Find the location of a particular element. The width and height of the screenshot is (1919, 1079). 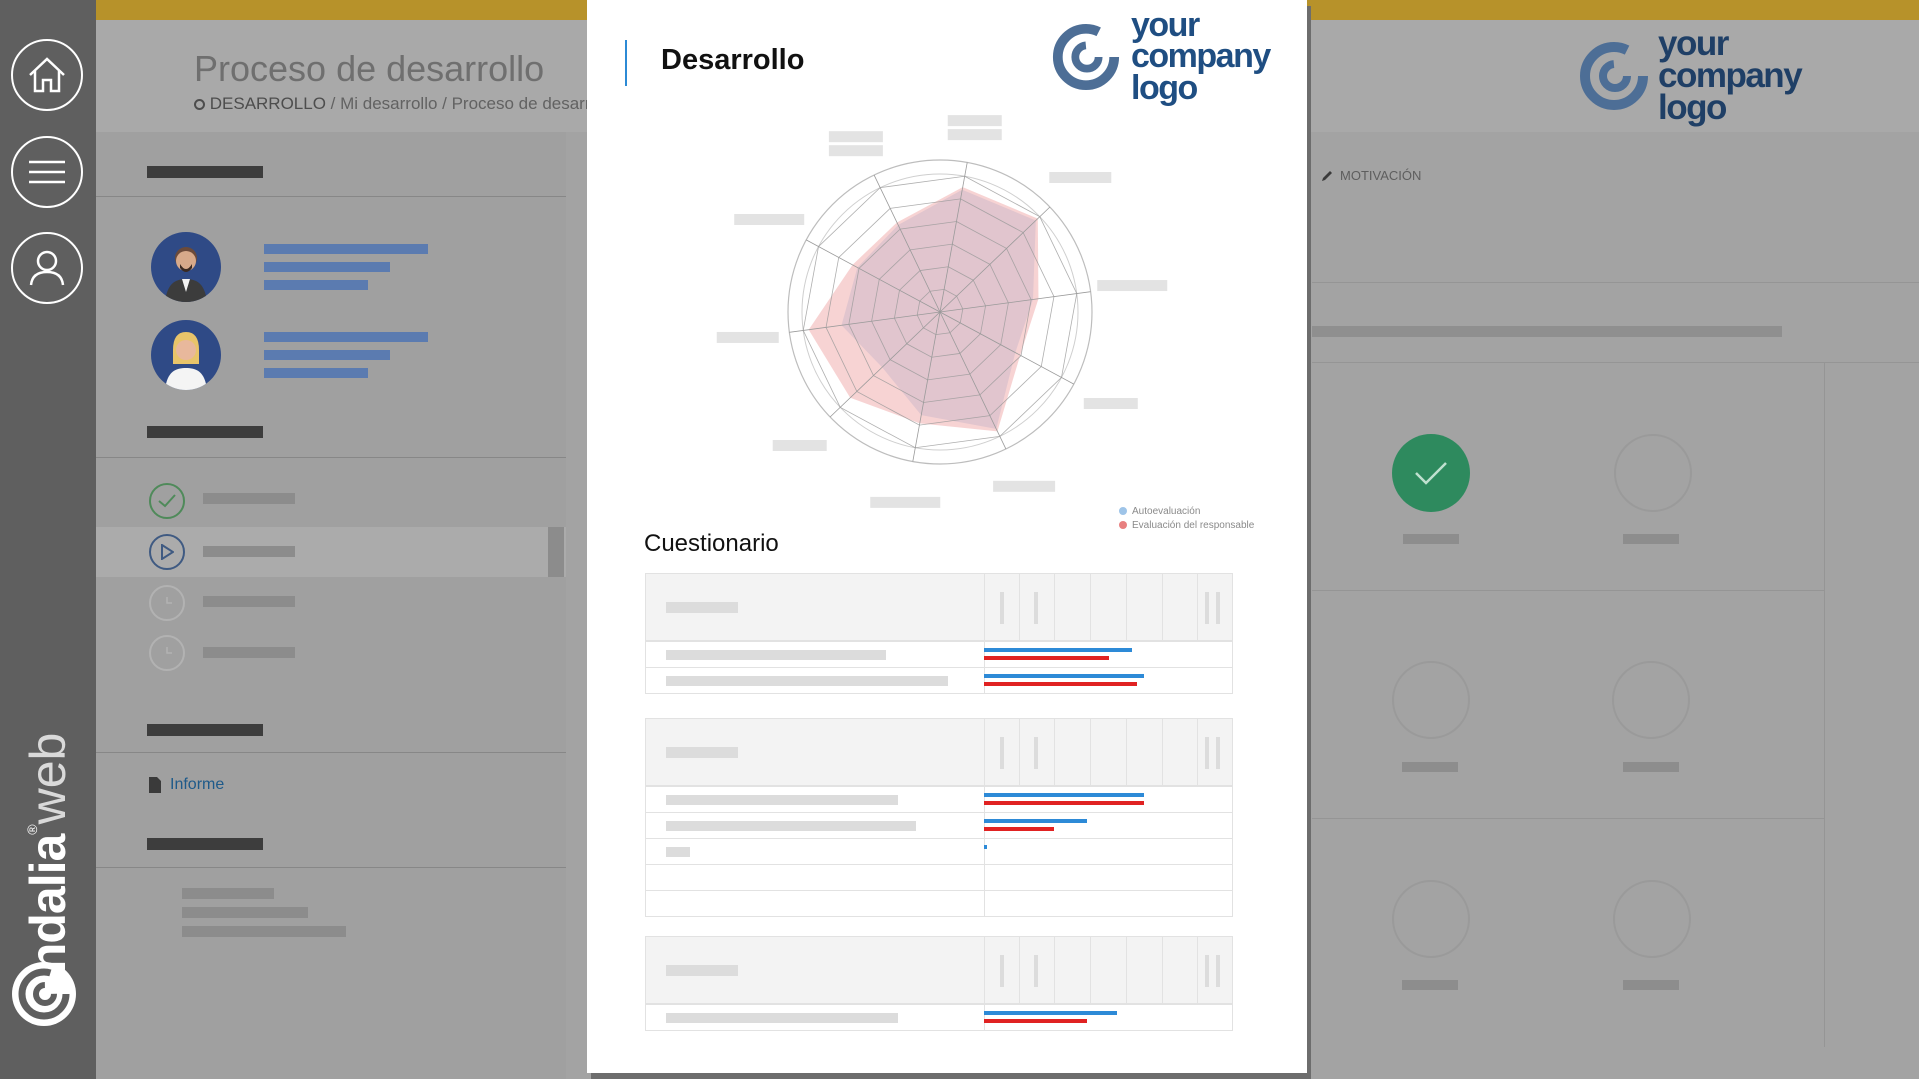

scrollbar-thumb is located at coordinates (556, 552).